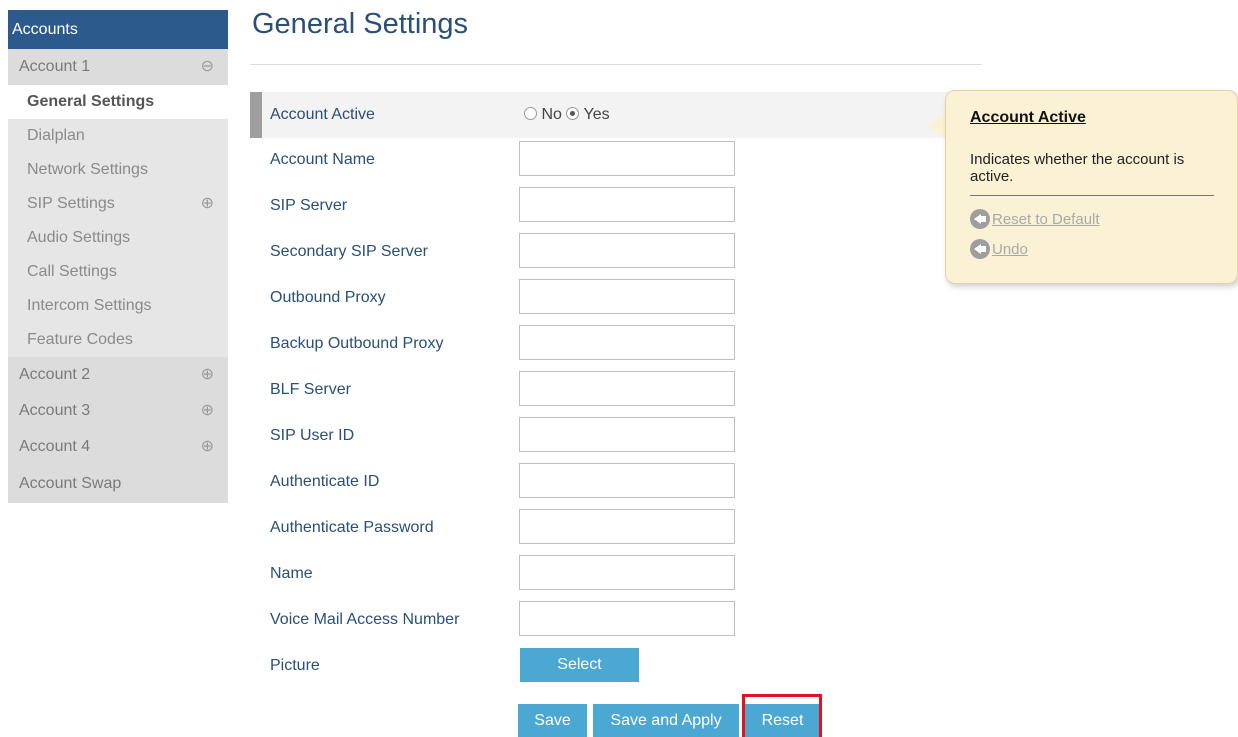 The height and width of the screenshot is (737, 1238). Describe the element at coordinates (627, 158) in the screenshot. I see `account-name-input` at that location.